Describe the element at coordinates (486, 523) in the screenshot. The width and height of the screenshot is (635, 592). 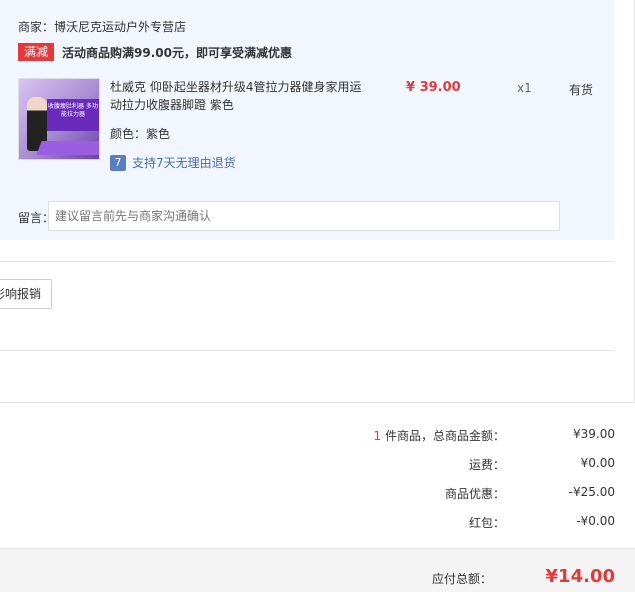
I see `redpacket-label: 红包：` at that location.